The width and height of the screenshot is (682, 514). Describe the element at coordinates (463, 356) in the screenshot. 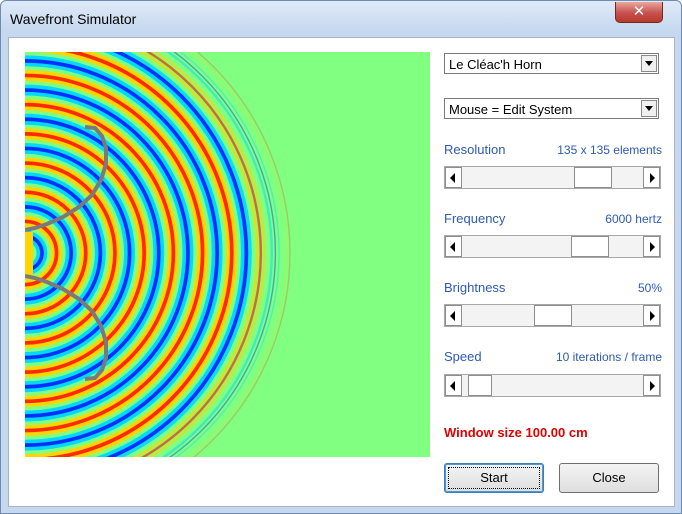

I see `speed-label: Speed` at that location.